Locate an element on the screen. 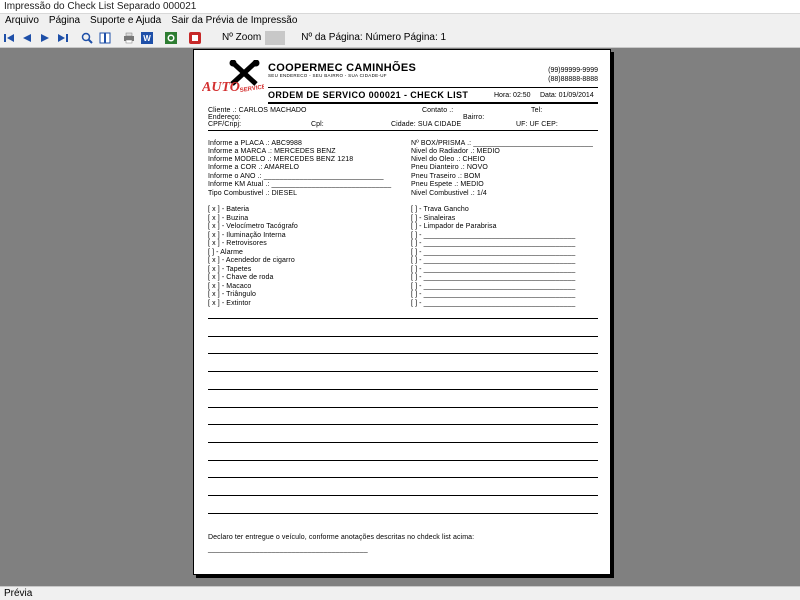  menu-suporte: Suporte e Ajuda is located at coordinates (125, 21).